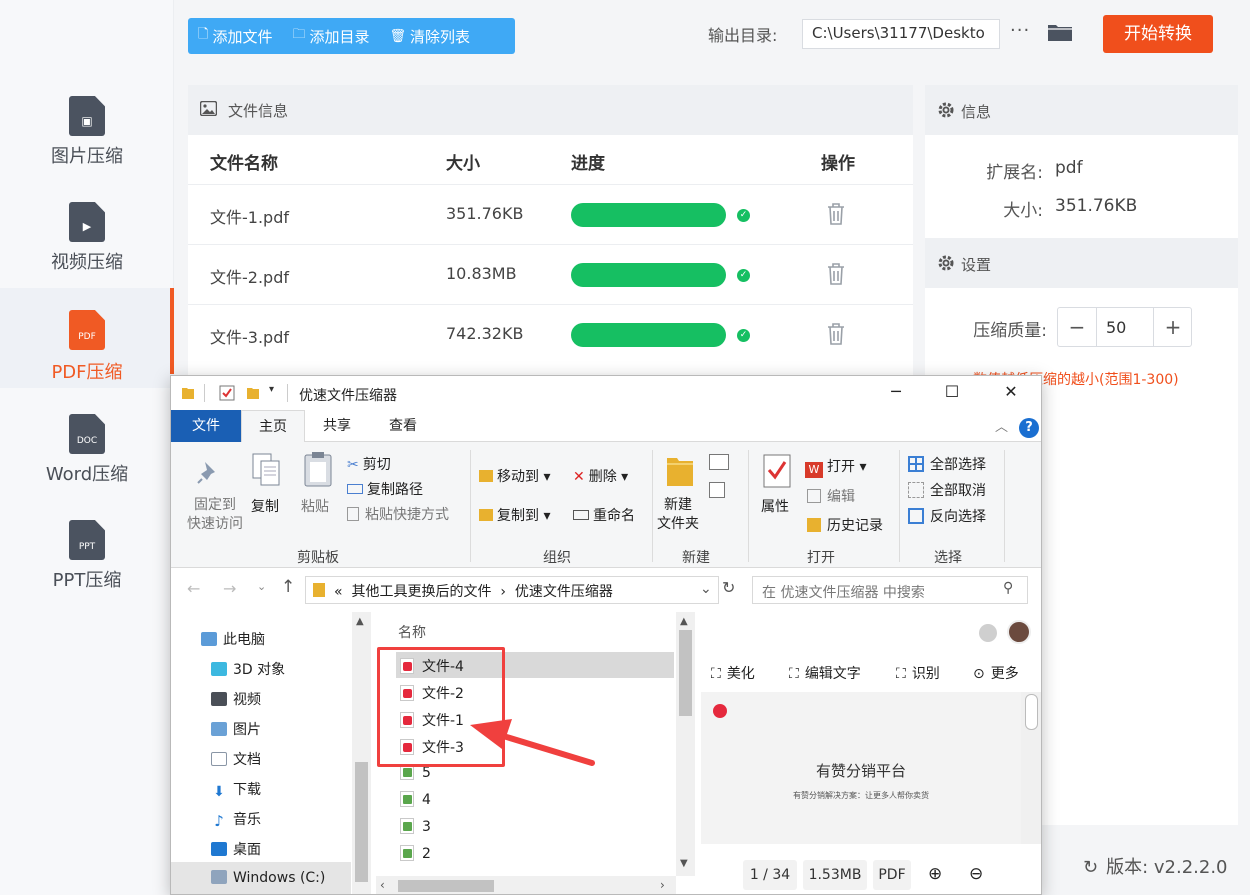 The image size is (1250, 895). I want to click on back-arrow-icon: ←, so click(193, 588).